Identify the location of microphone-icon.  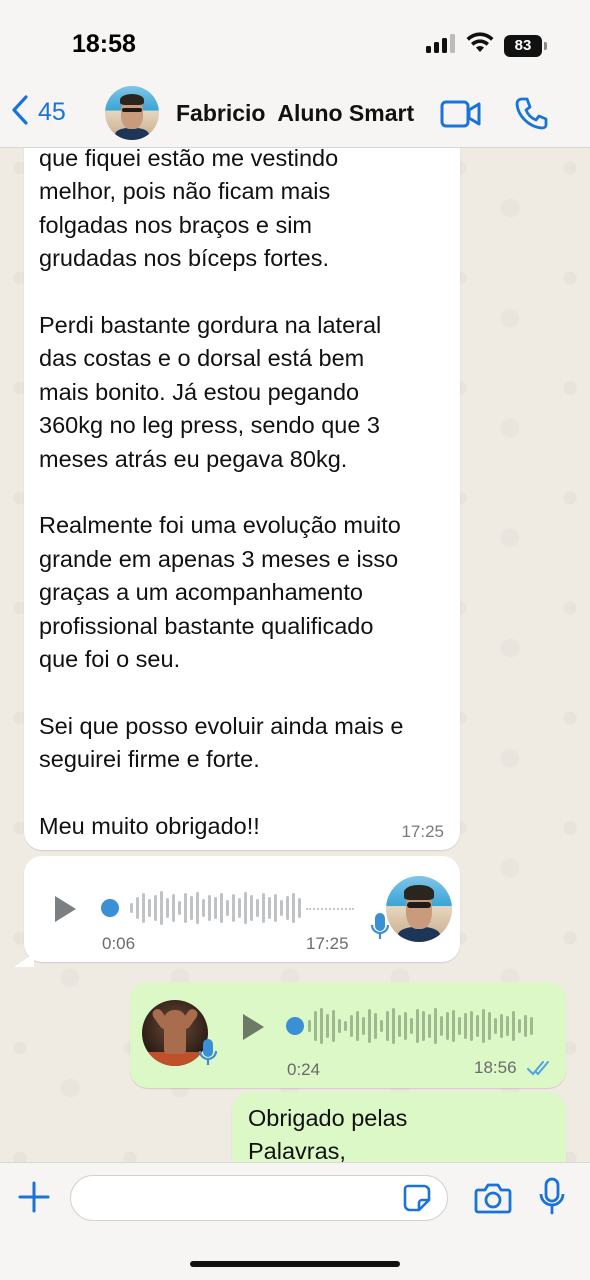
(552, 1199).